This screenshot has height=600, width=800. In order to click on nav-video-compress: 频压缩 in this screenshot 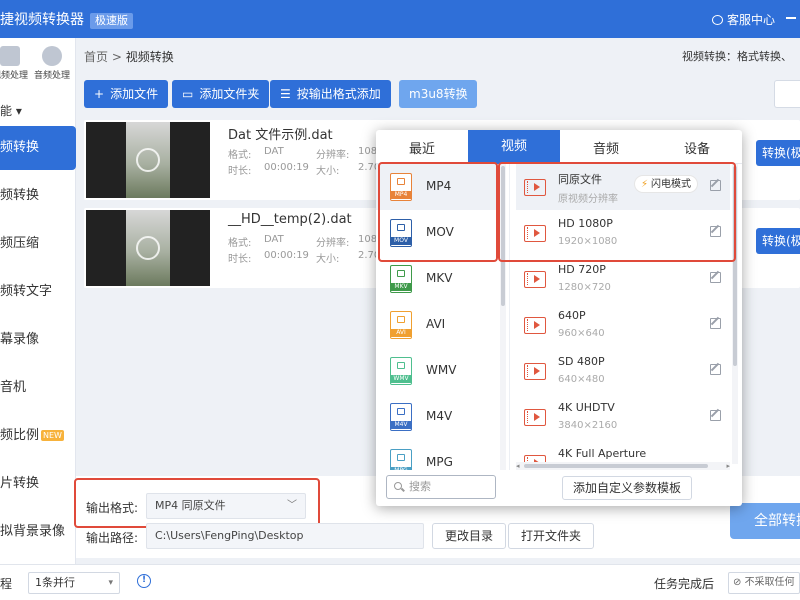, I will do `click(38, 244)`.